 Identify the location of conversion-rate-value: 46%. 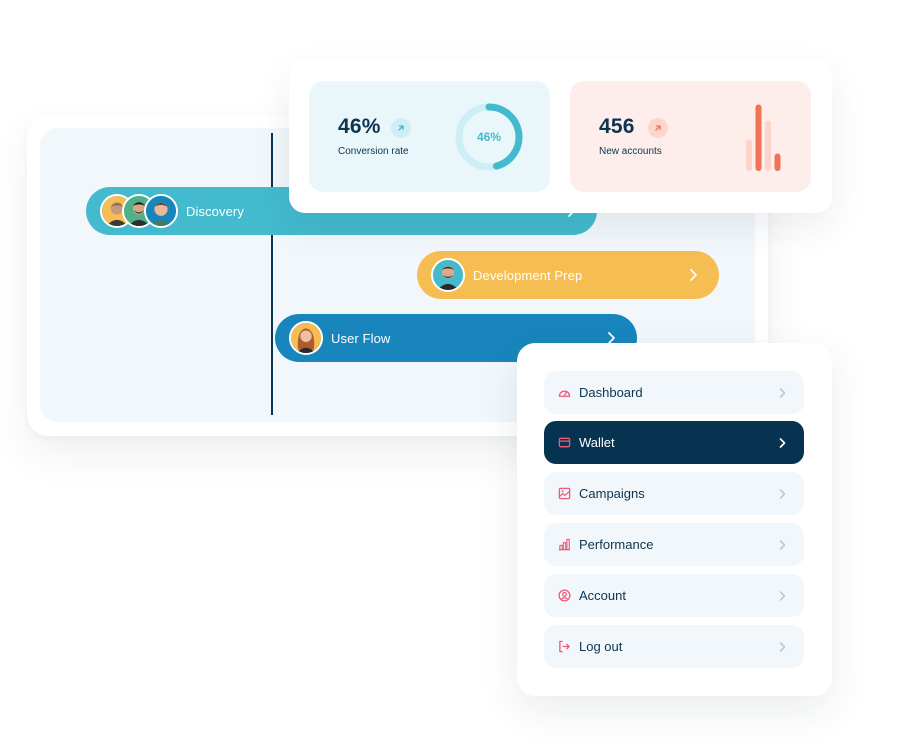
(359, 126).